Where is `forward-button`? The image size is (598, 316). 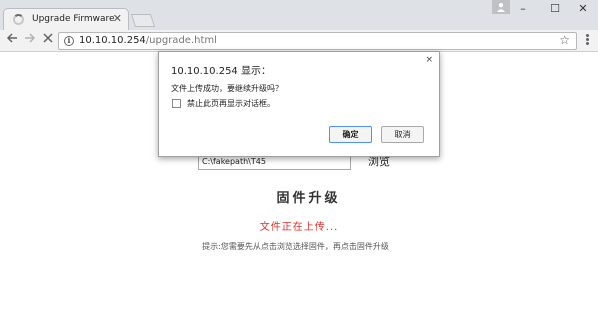 forward-button is located at coordinates (30, 41).